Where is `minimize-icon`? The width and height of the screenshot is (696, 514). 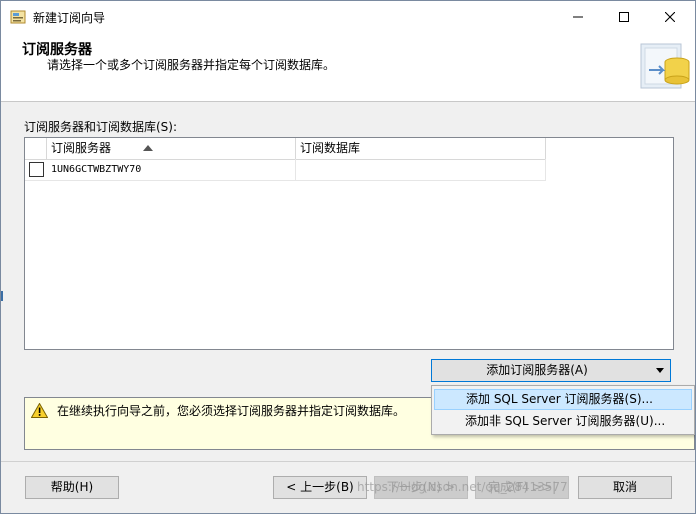
minimize-icon is located at coordinates (578, 16).